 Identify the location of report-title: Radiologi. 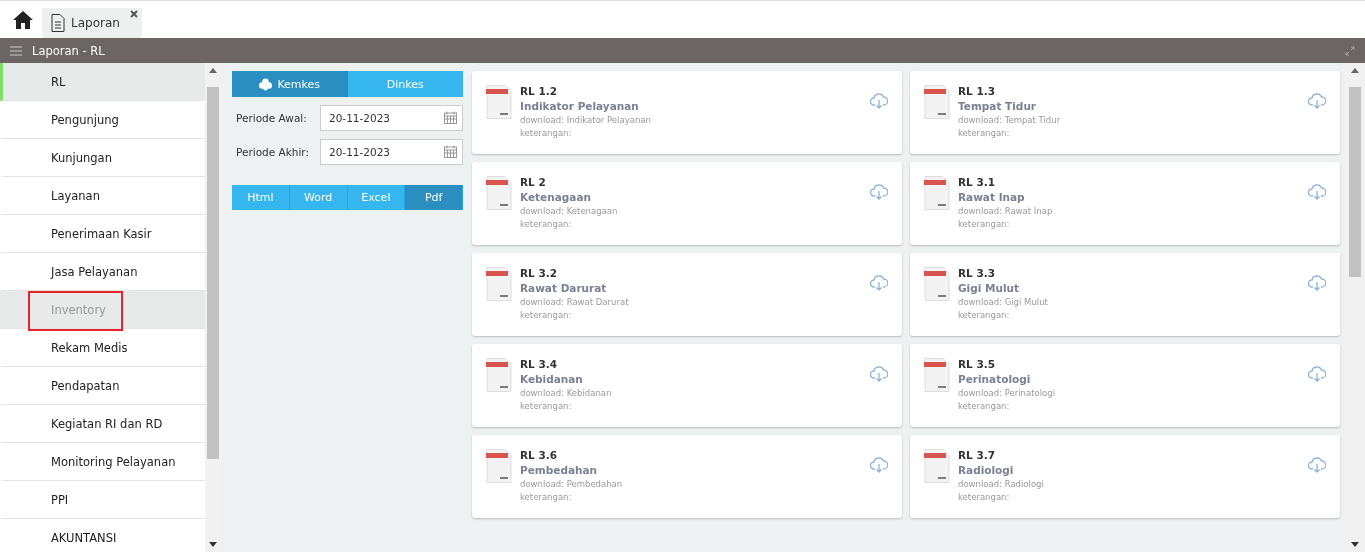
(986, 470).